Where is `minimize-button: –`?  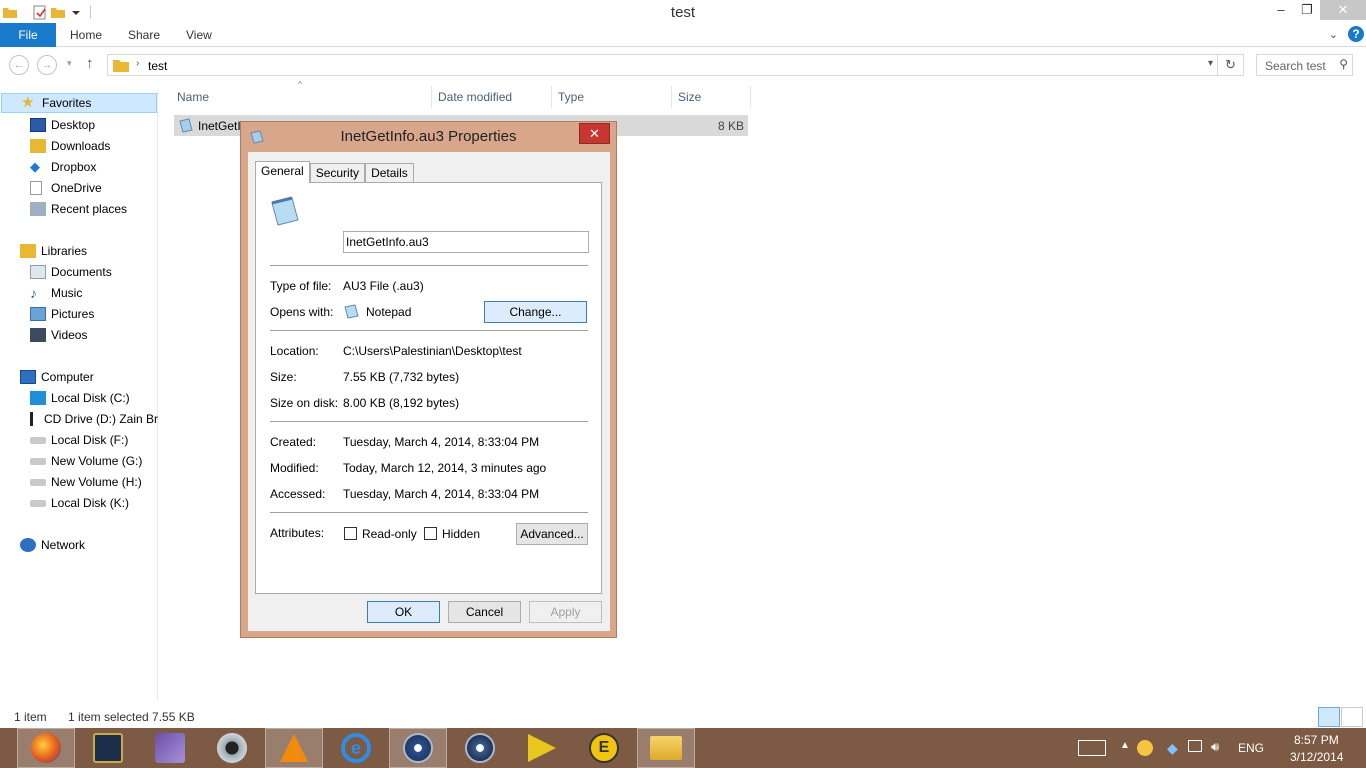
minimize-button: – is located at coordinates (1281, 10).